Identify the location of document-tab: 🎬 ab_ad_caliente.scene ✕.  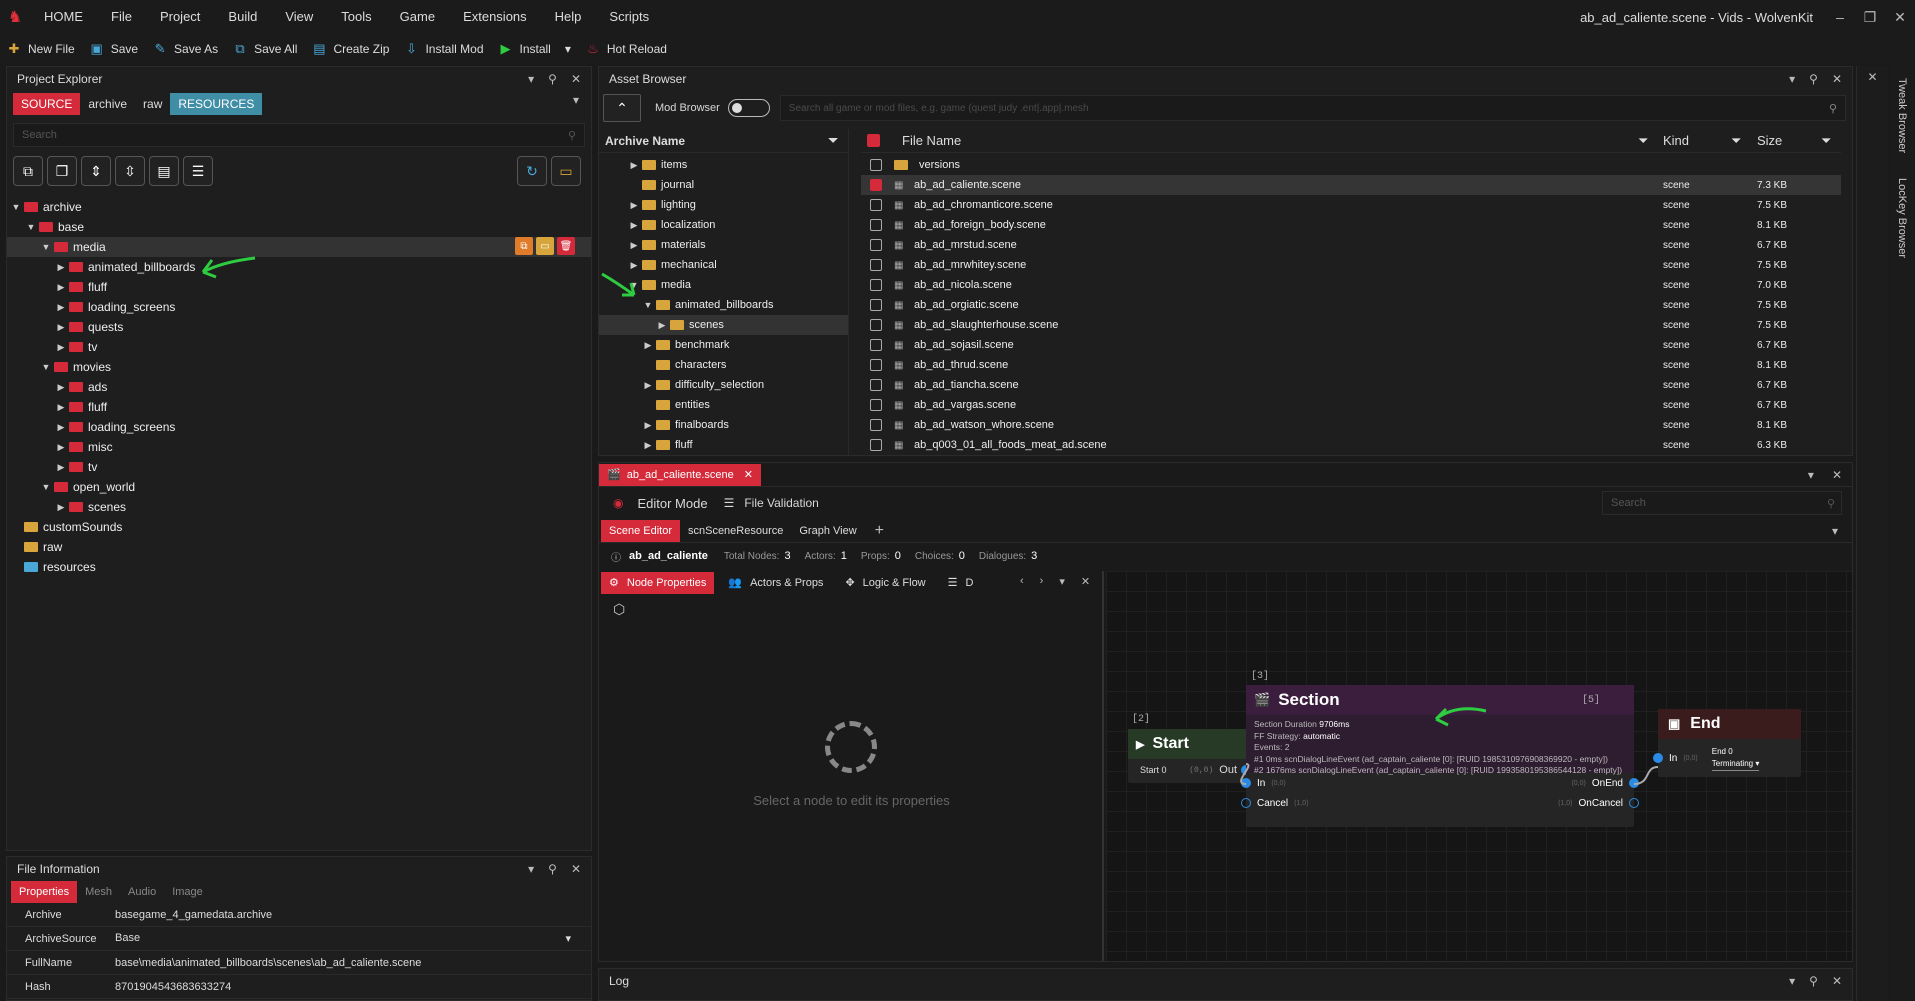
(680, 474).